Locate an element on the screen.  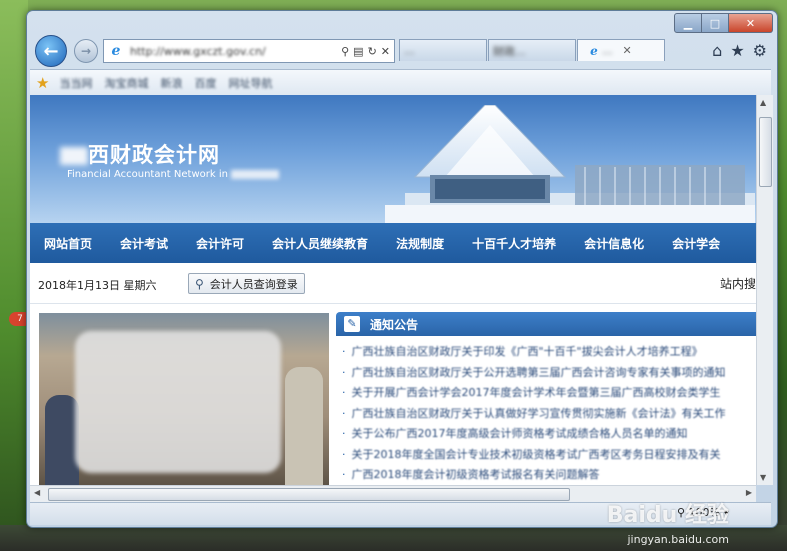
tab-close-icon: ✕ is located at coordinates (627, 50).